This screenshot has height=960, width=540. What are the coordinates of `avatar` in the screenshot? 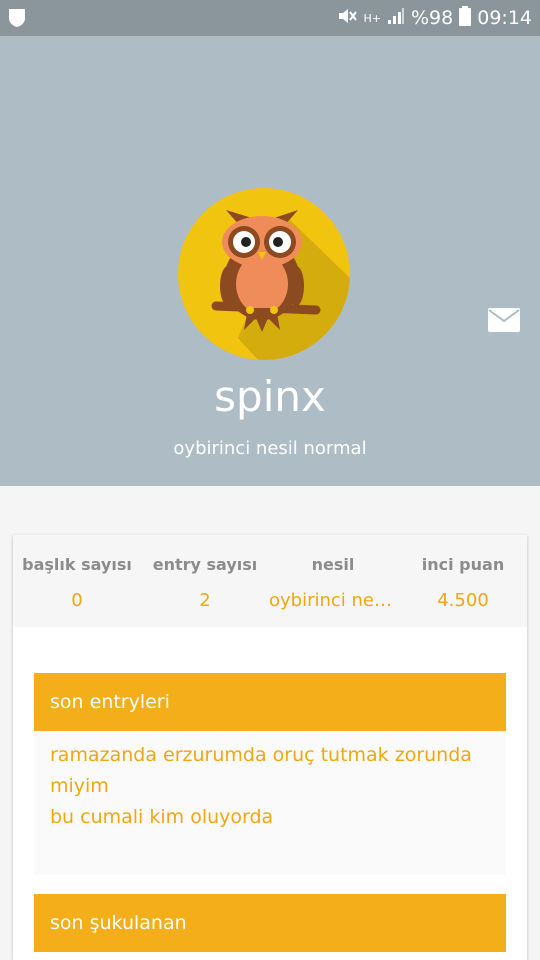 It's located at (264, 274).